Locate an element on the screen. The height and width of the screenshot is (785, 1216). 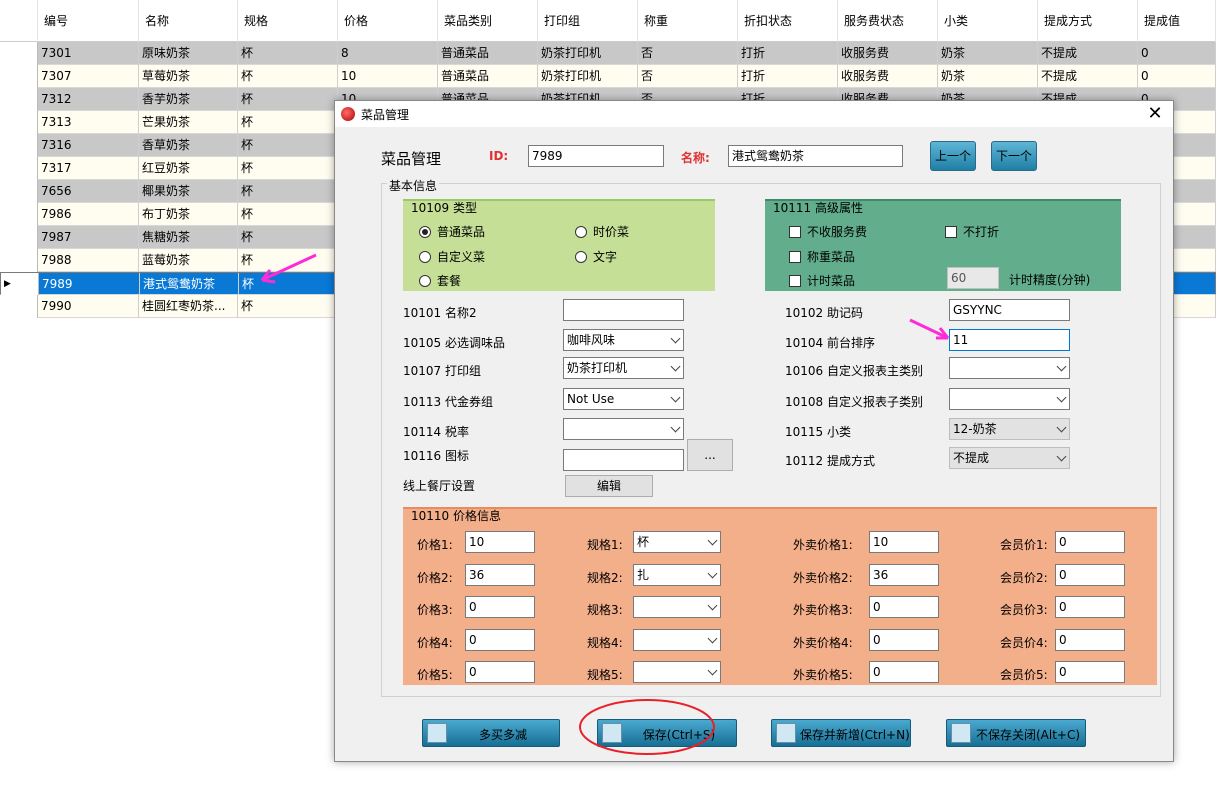
red-circle-save is located at coordinates (647, 727).